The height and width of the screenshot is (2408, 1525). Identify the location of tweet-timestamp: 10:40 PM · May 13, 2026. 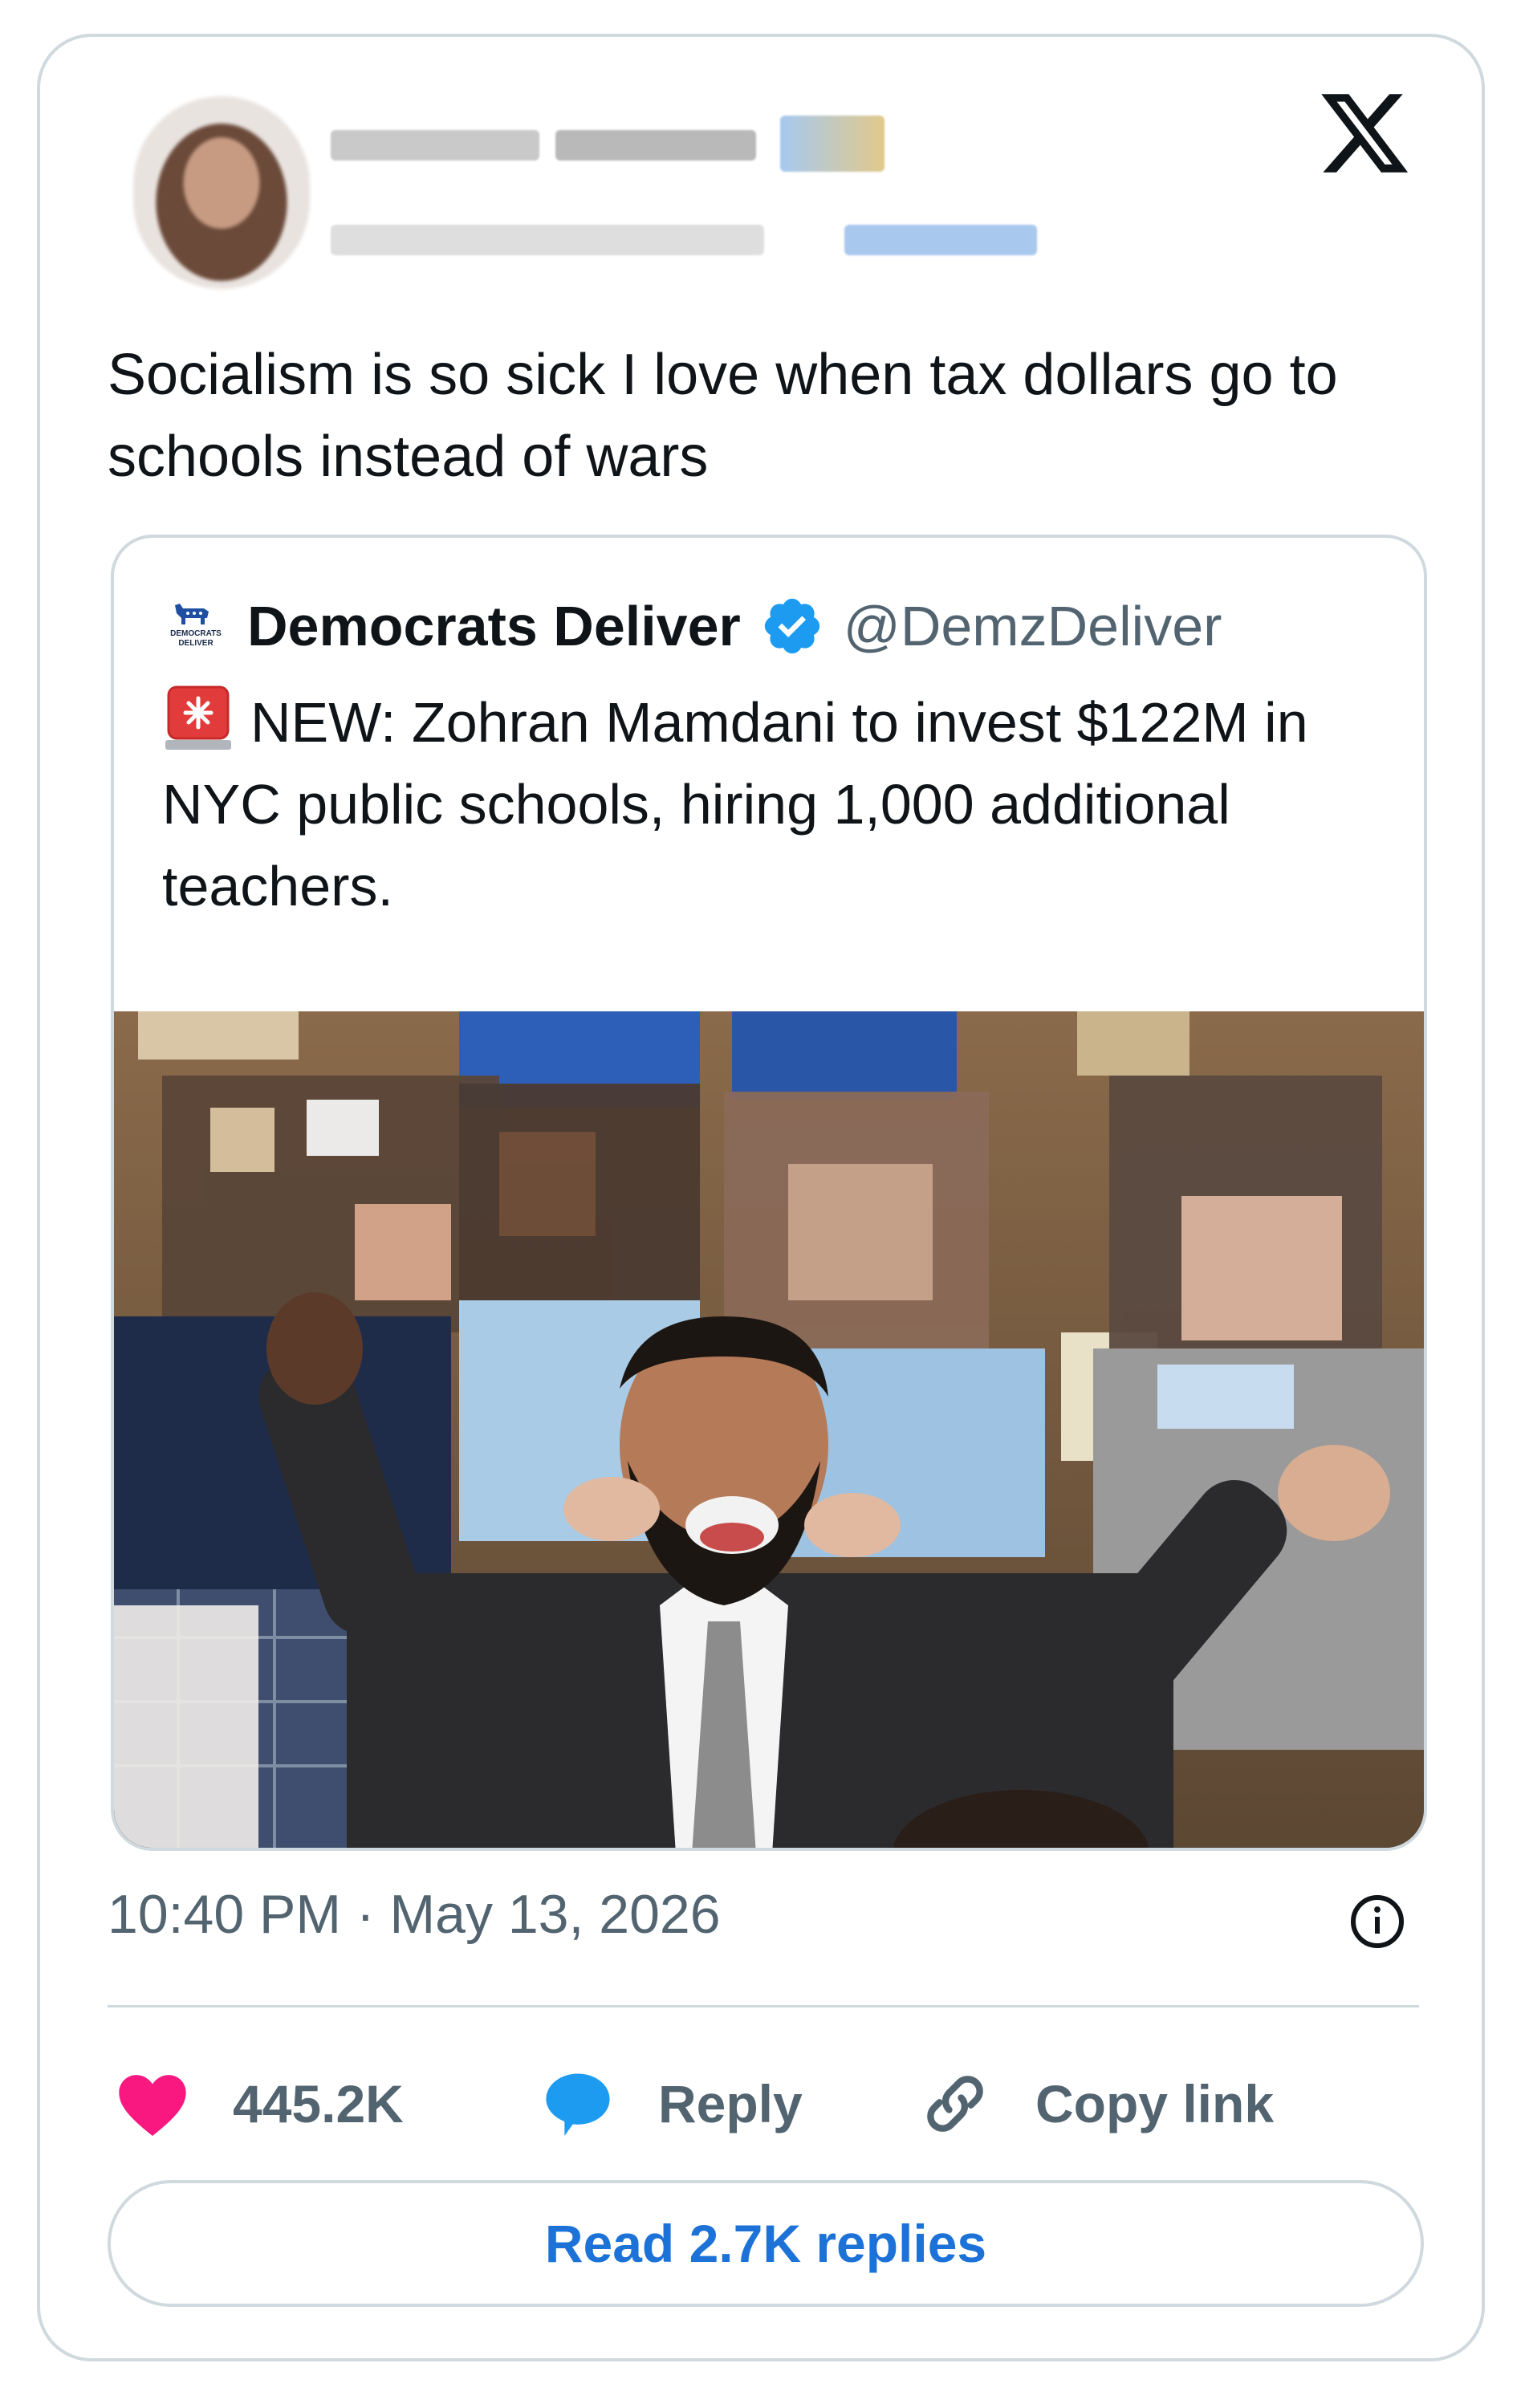
(415, 1914).